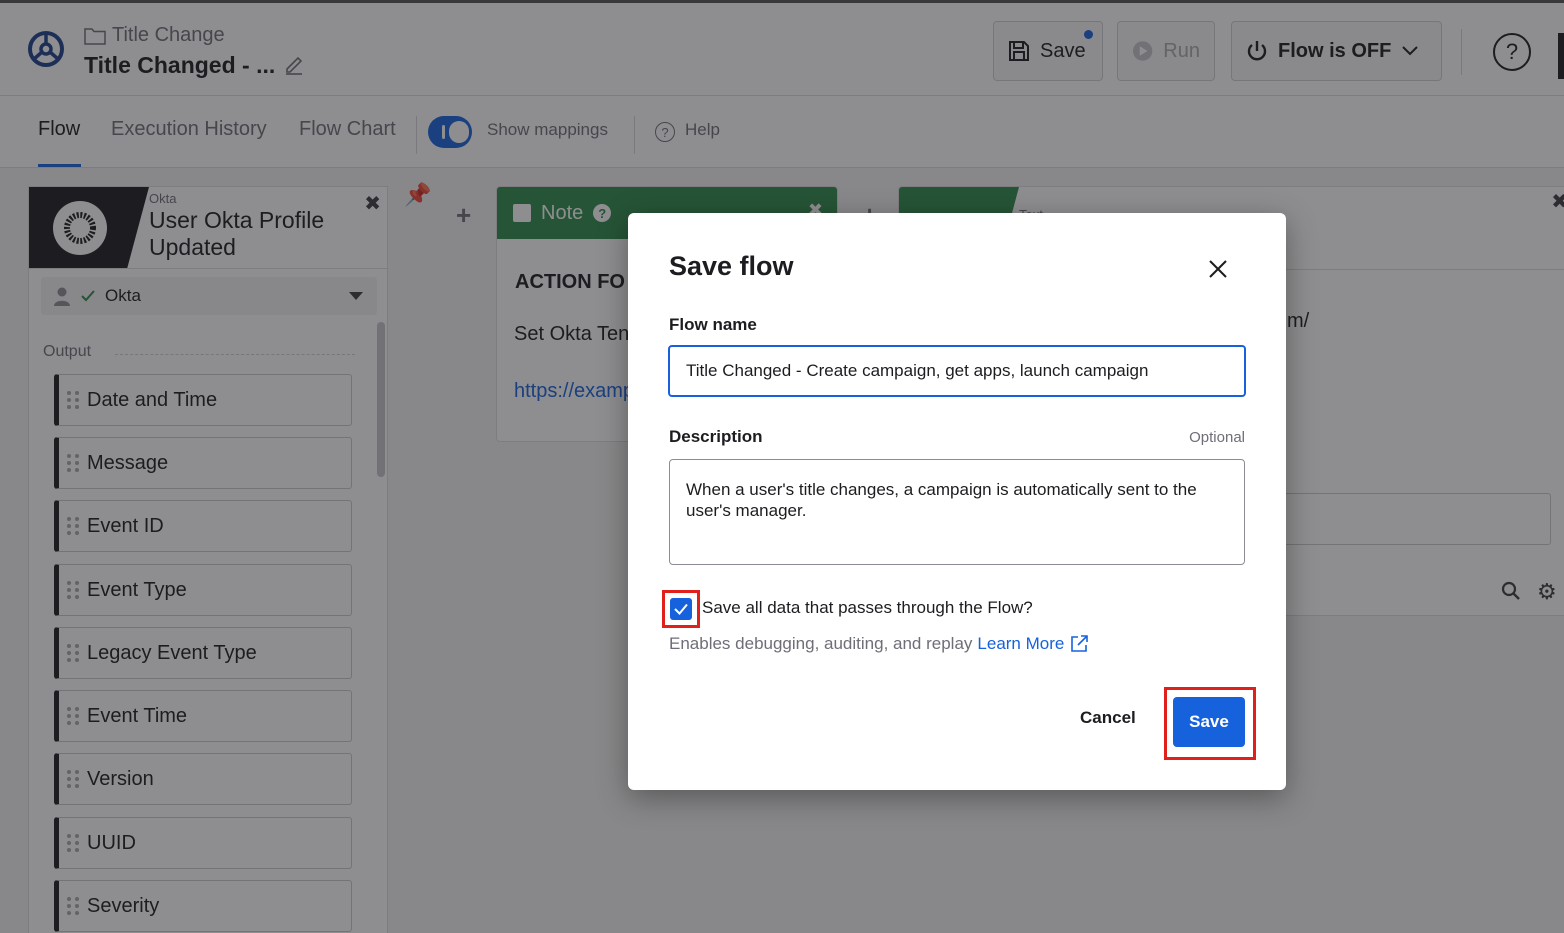  I want to click on save-button-highlight, so click(1210, 723).